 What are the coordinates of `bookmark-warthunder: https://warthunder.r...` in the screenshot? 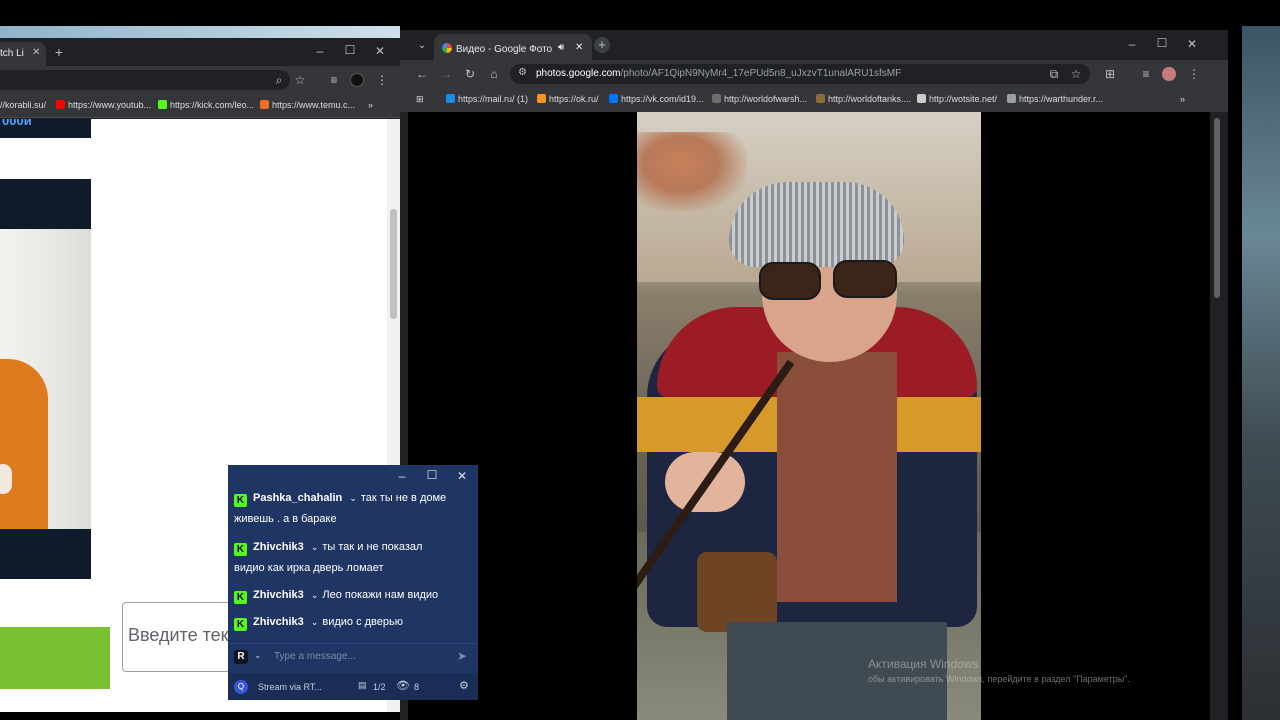 It's located at (1055, 99).